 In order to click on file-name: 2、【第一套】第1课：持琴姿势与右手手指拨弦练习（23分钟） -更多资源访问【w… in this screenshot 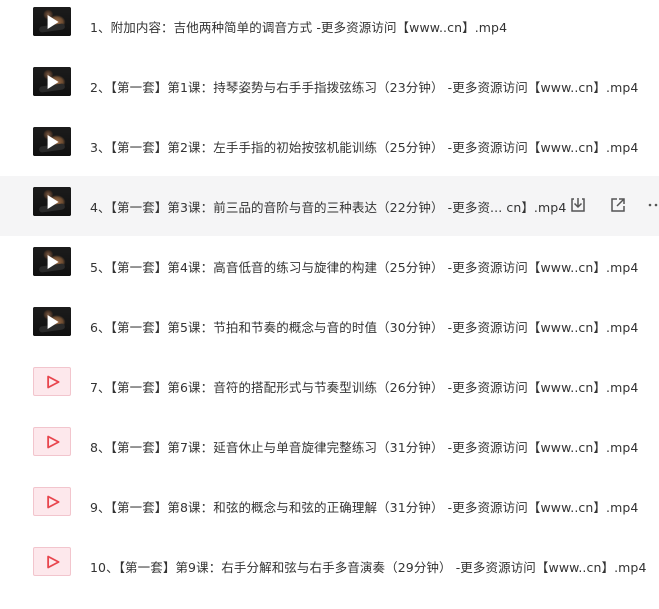, I will do `click(364, 86)`.